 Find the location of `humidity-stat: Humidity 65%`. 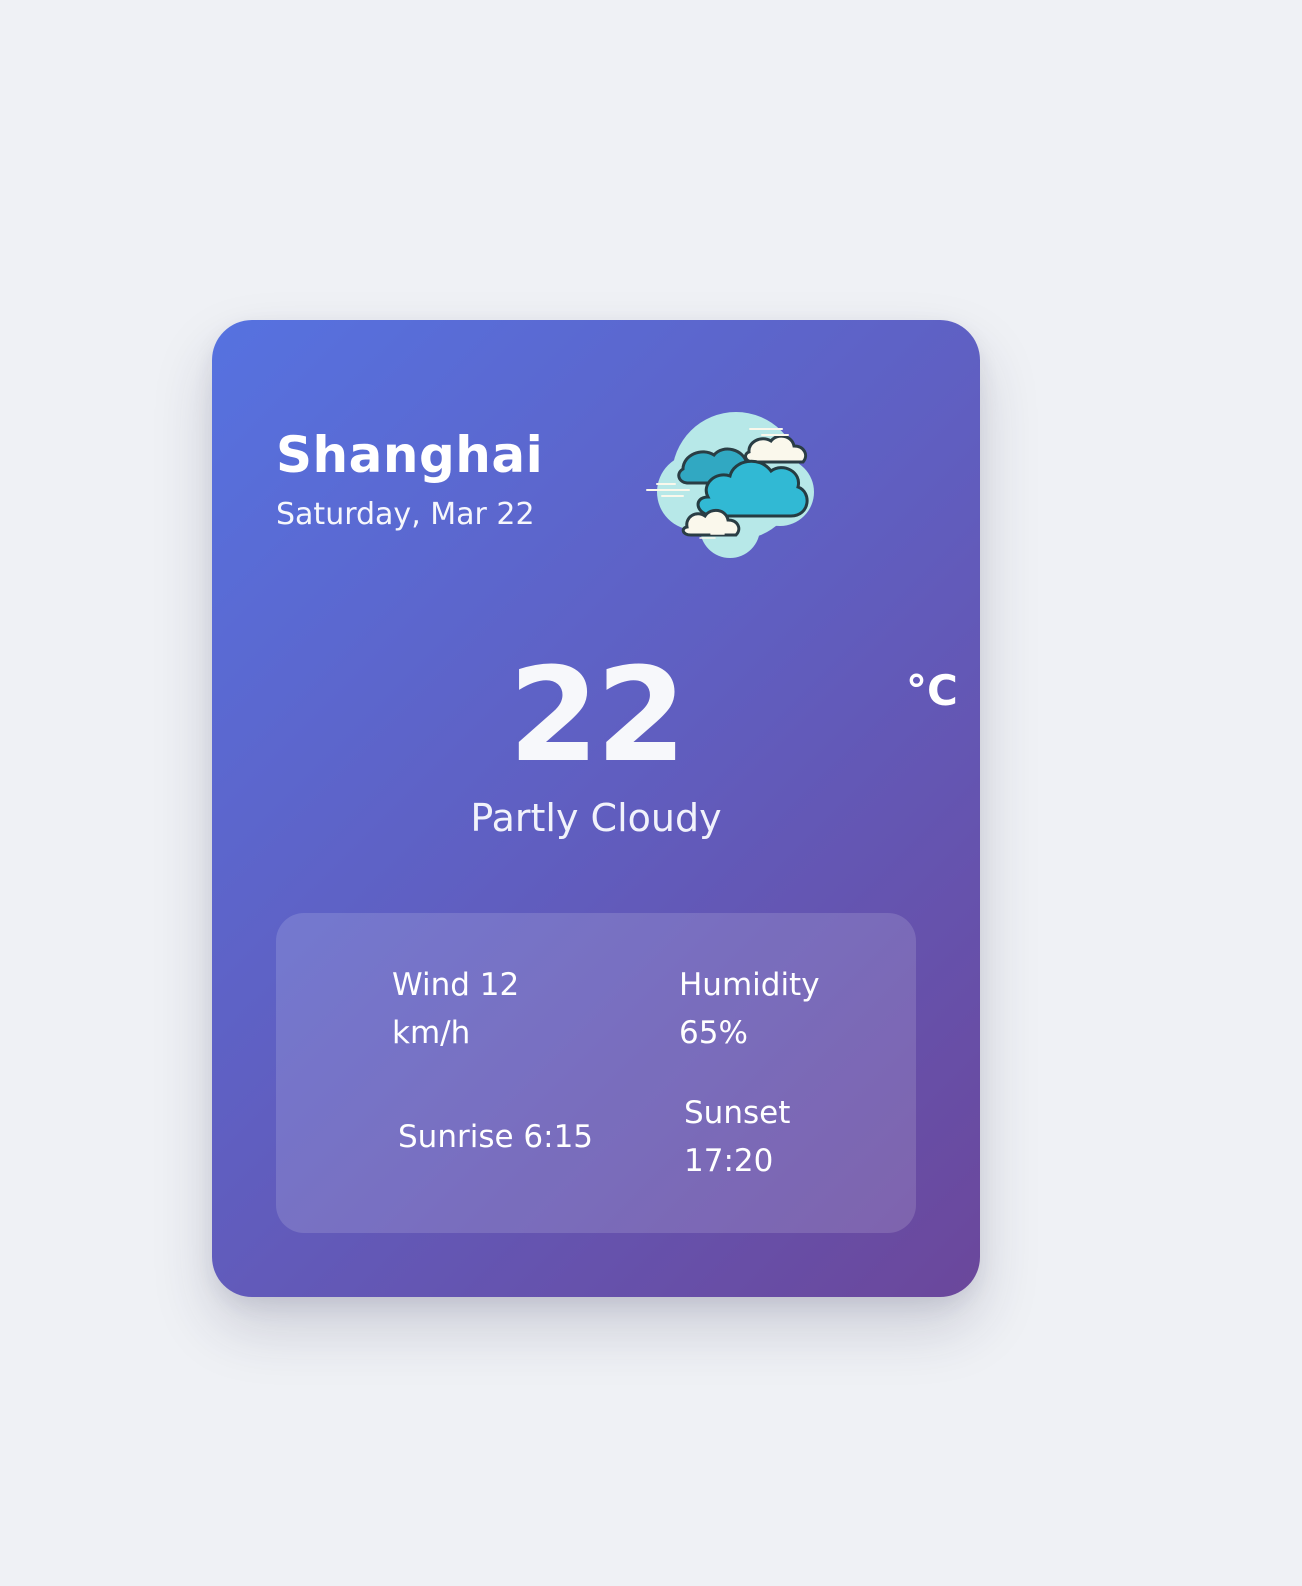

humidity-stat: Humidity 65% is located at coordinates (749, 1009).